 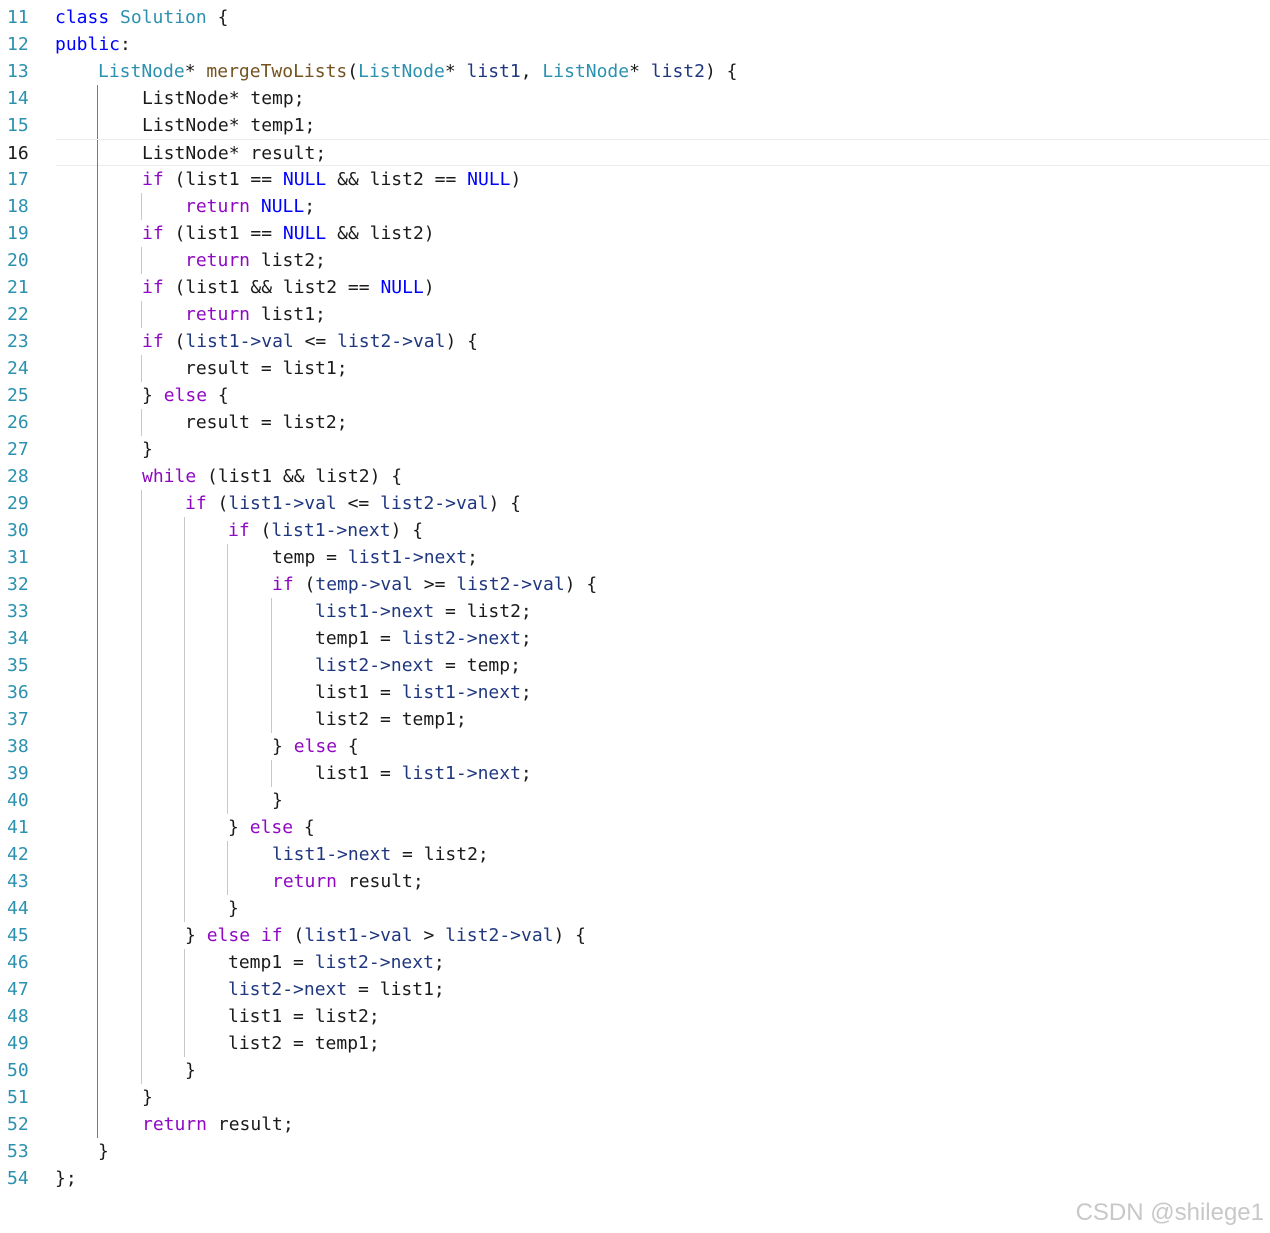 I want to click on code-line: 18 return NULL;, so click(x=635, y=206).